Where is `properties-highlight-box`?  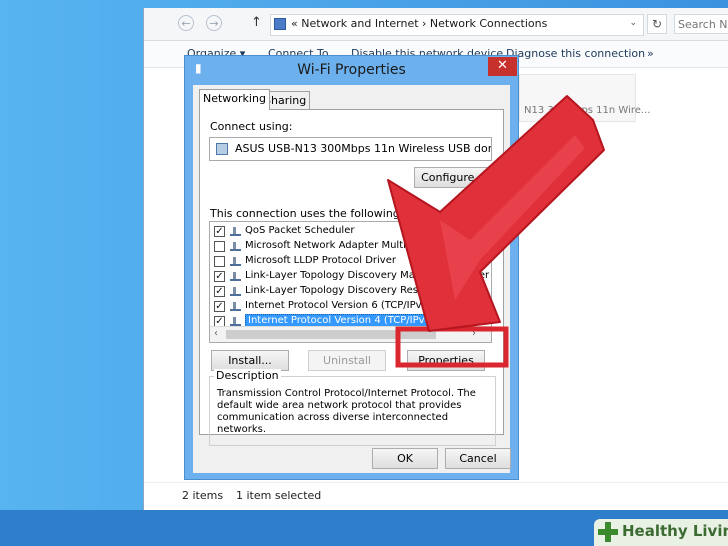
properties-highlight-box is located at coordinates (452, 347).